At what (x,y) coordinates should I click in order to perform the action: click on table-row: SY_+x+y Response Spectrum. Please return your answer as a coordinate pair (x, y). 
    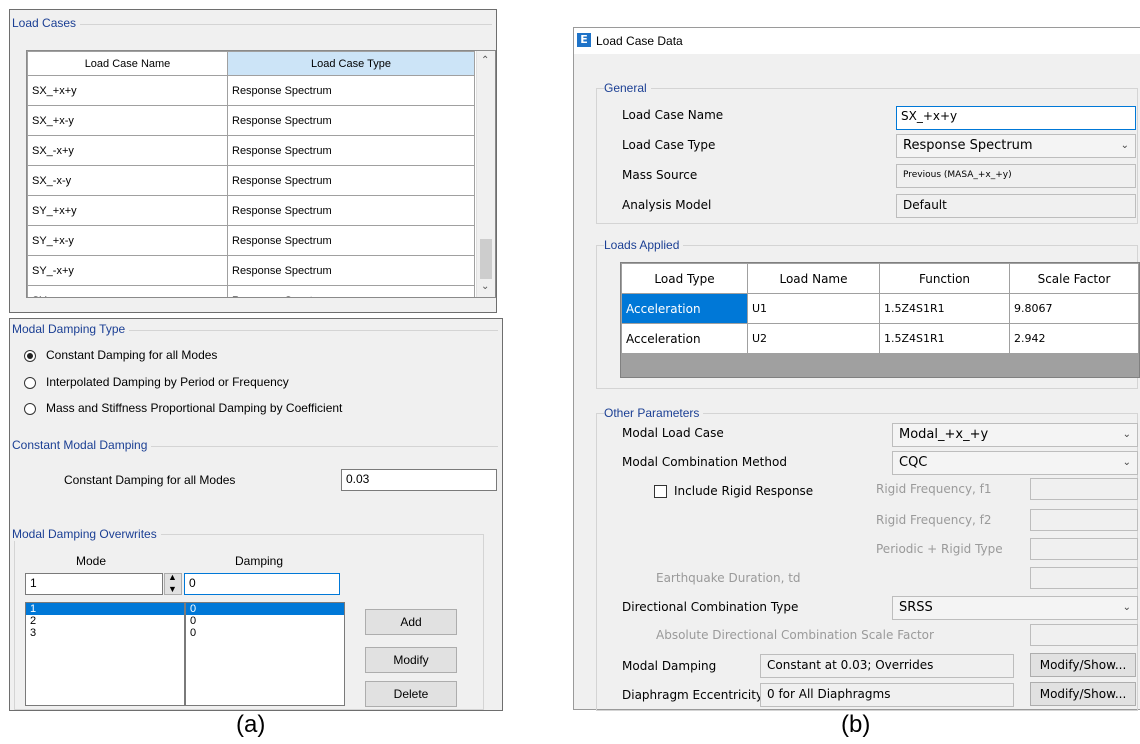
    Looking at the image, I should click on (251, 210).